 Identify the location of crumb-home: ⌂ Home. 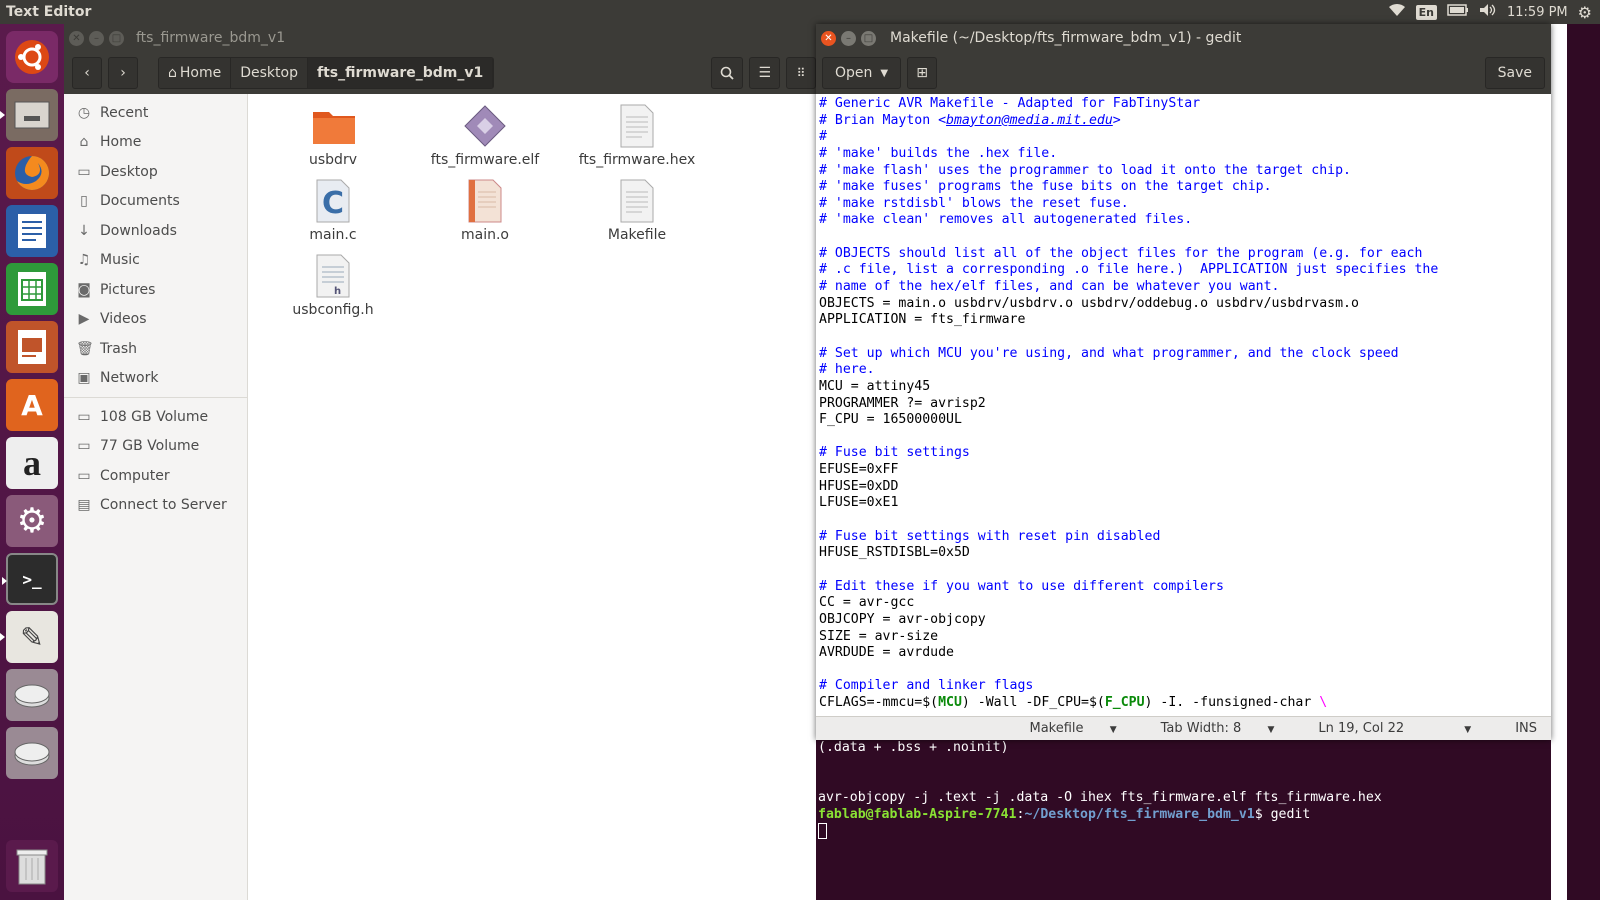
(195, 73).